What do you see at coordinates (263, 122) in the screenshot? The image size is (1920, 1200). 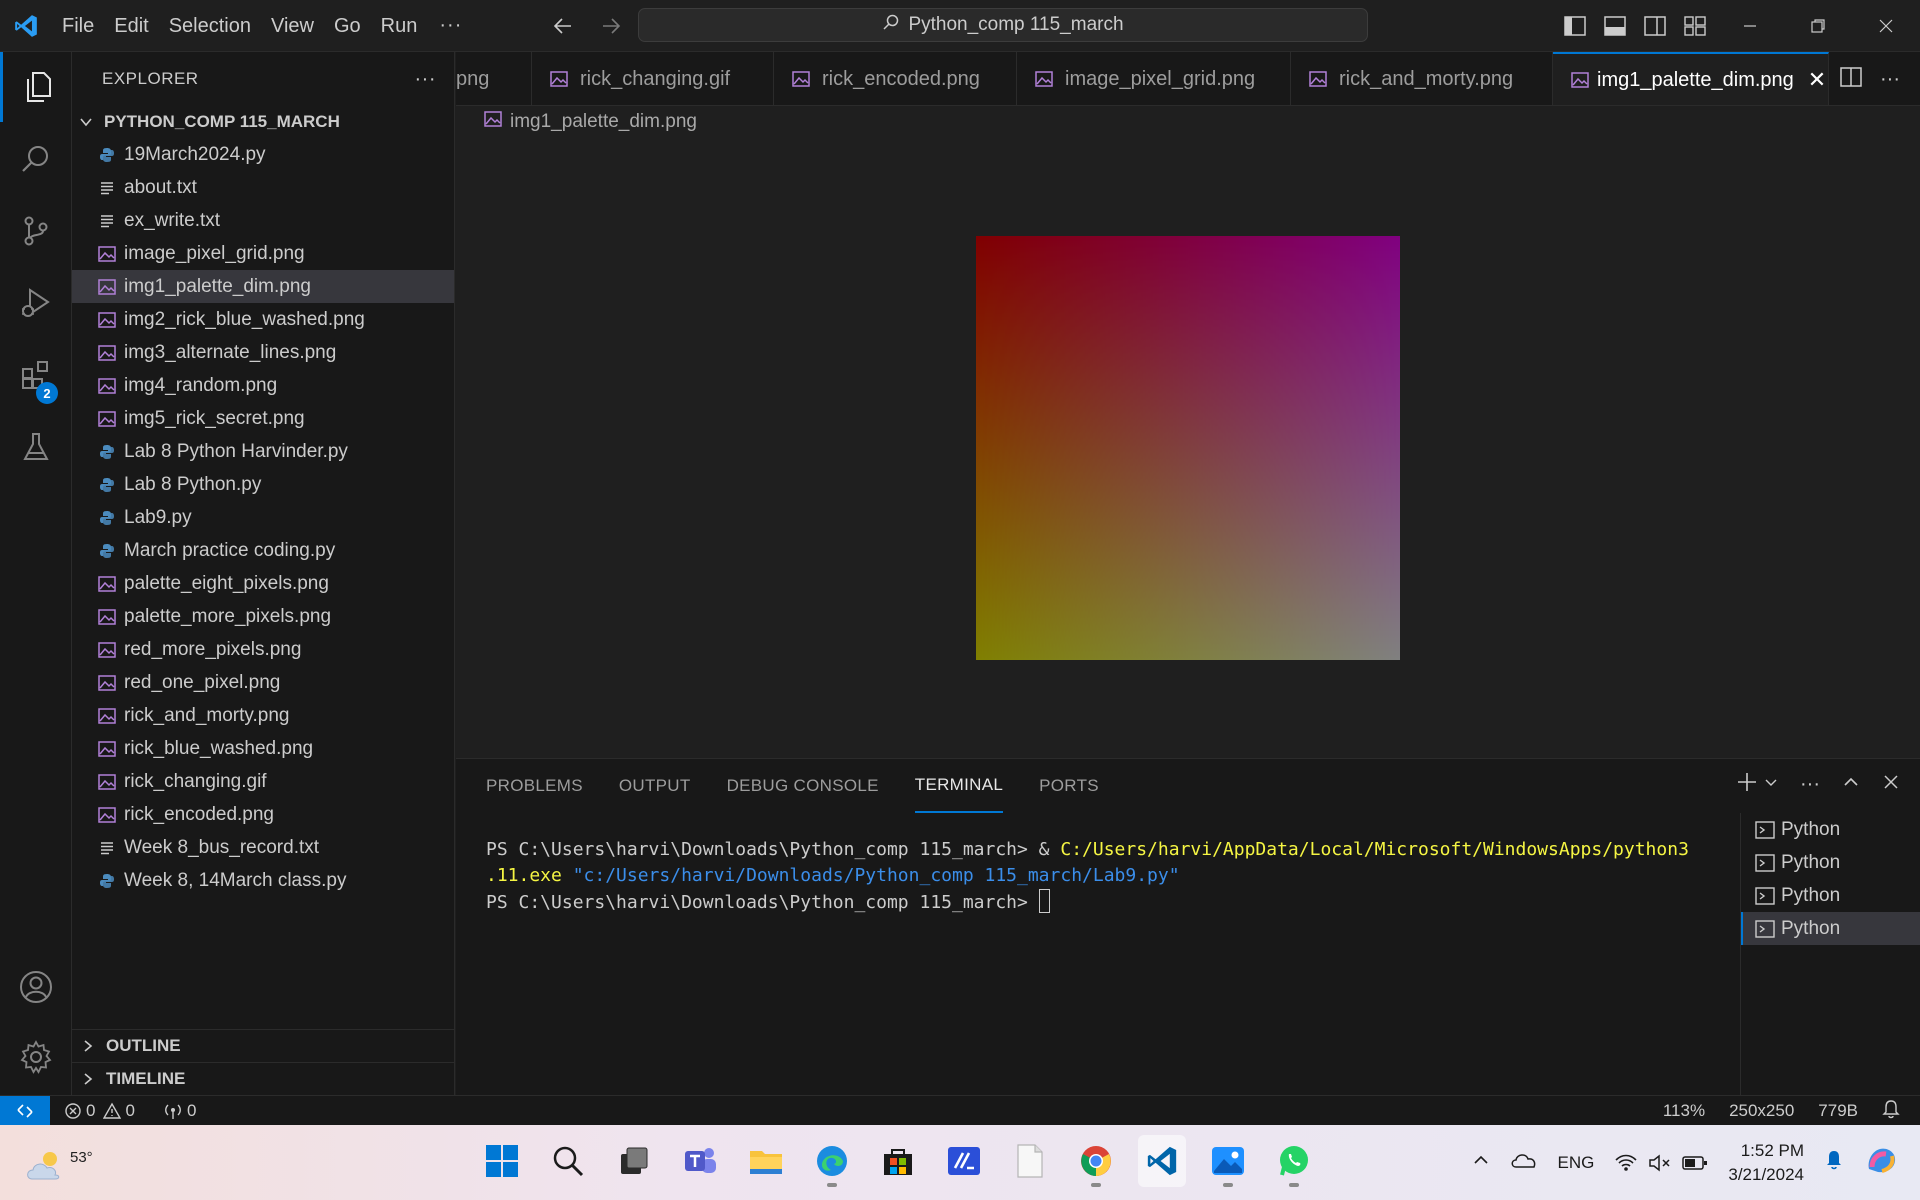 I see `folder-header: PYTHON_COMP 115_MARCH` at bounding box center [263, 122].